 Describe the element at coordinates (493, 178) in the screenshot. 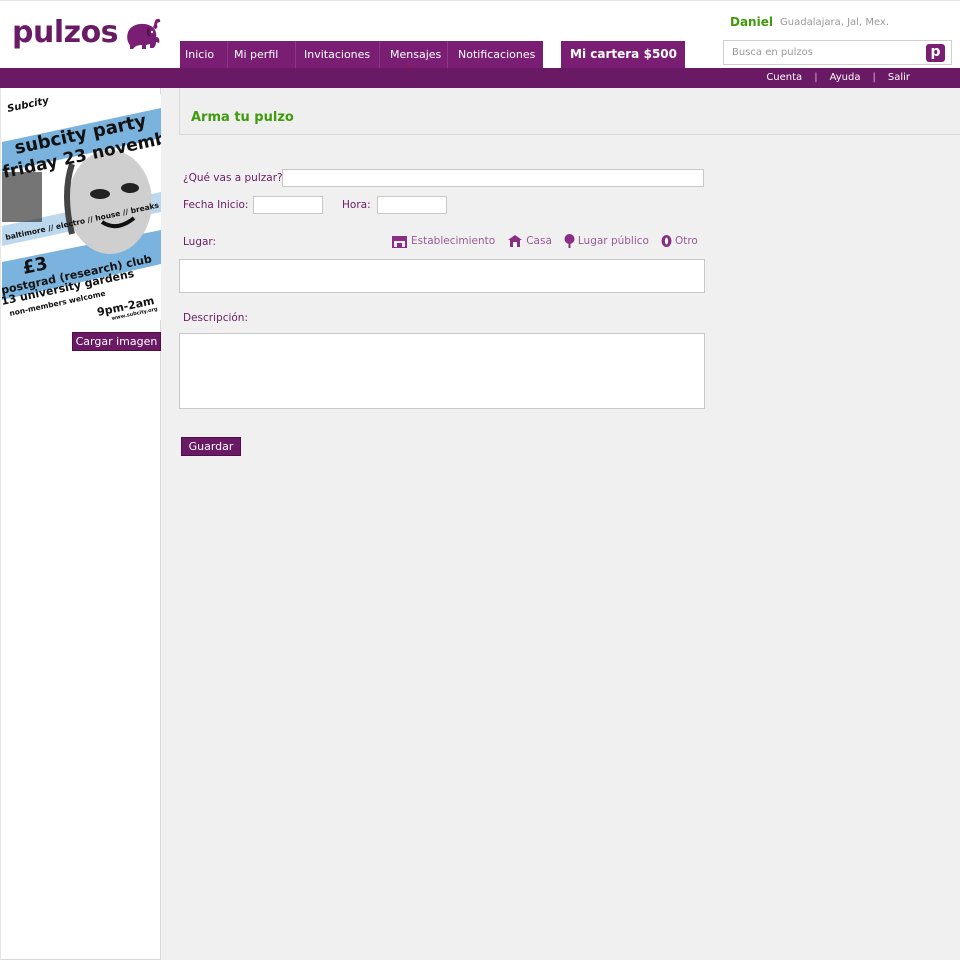

I see `what-input` at that location.